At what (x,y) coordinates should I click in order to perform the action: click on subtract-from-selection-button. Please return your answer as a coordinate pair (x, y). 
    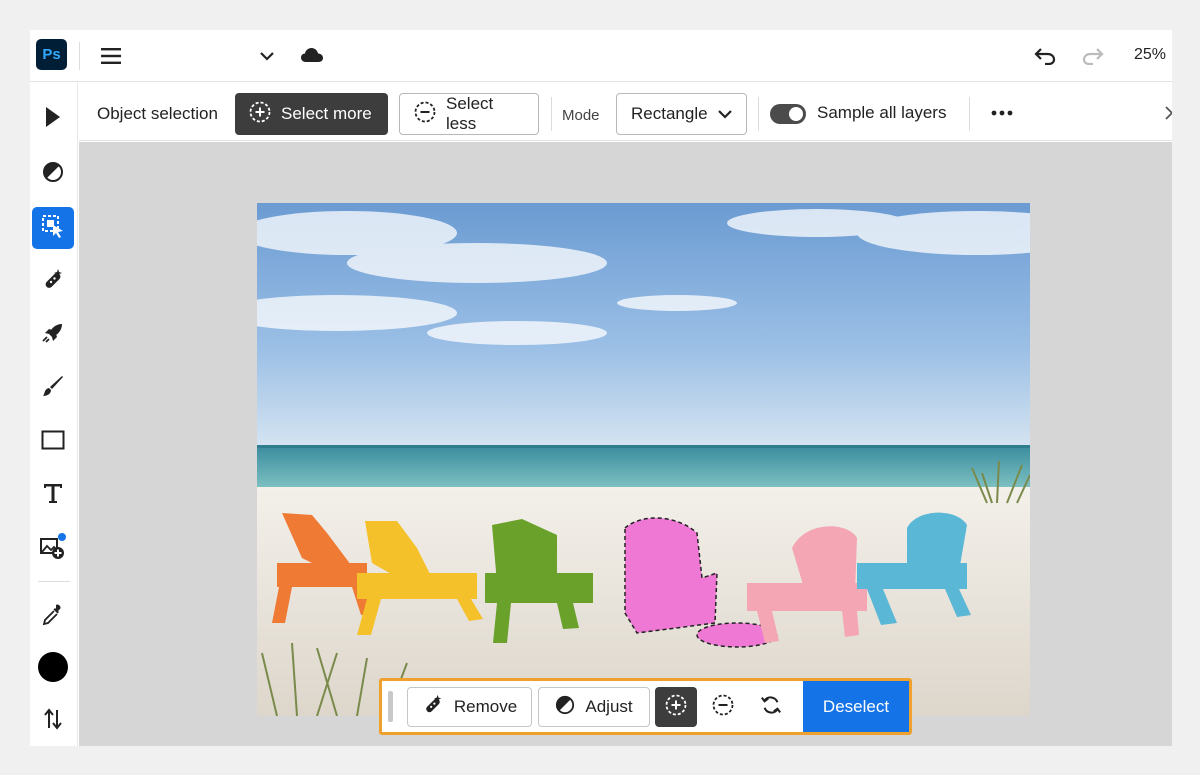
    Looking at the image, I should click on (723, 707).